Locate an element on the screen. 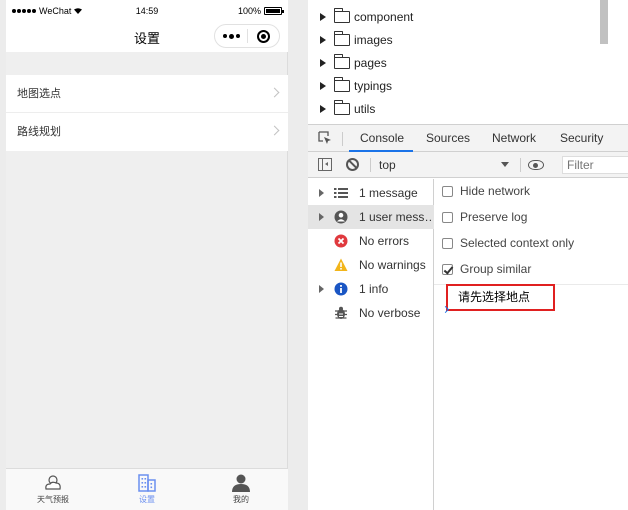 This screenshot has height=510, width=628. clear-console-icon is located at coordinates (352, 164).